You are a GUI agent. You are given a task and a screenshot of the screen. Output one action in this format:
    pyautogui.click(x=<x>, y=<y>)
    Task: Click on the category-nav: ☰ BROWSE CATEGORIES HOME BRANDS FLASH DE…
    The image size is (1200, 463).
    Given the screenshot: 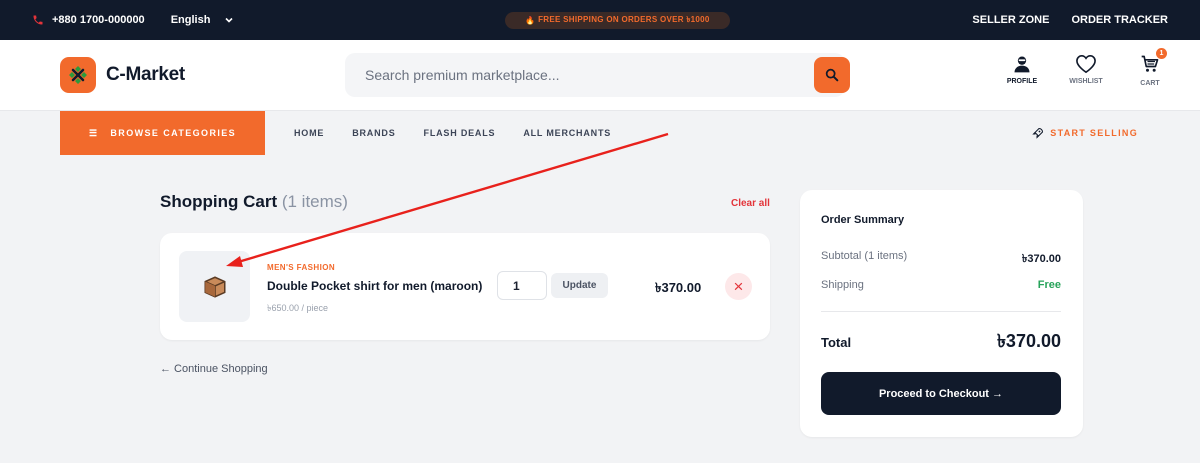 What is the action you would take?
    pyautogui.click(x=600, y=132)
    